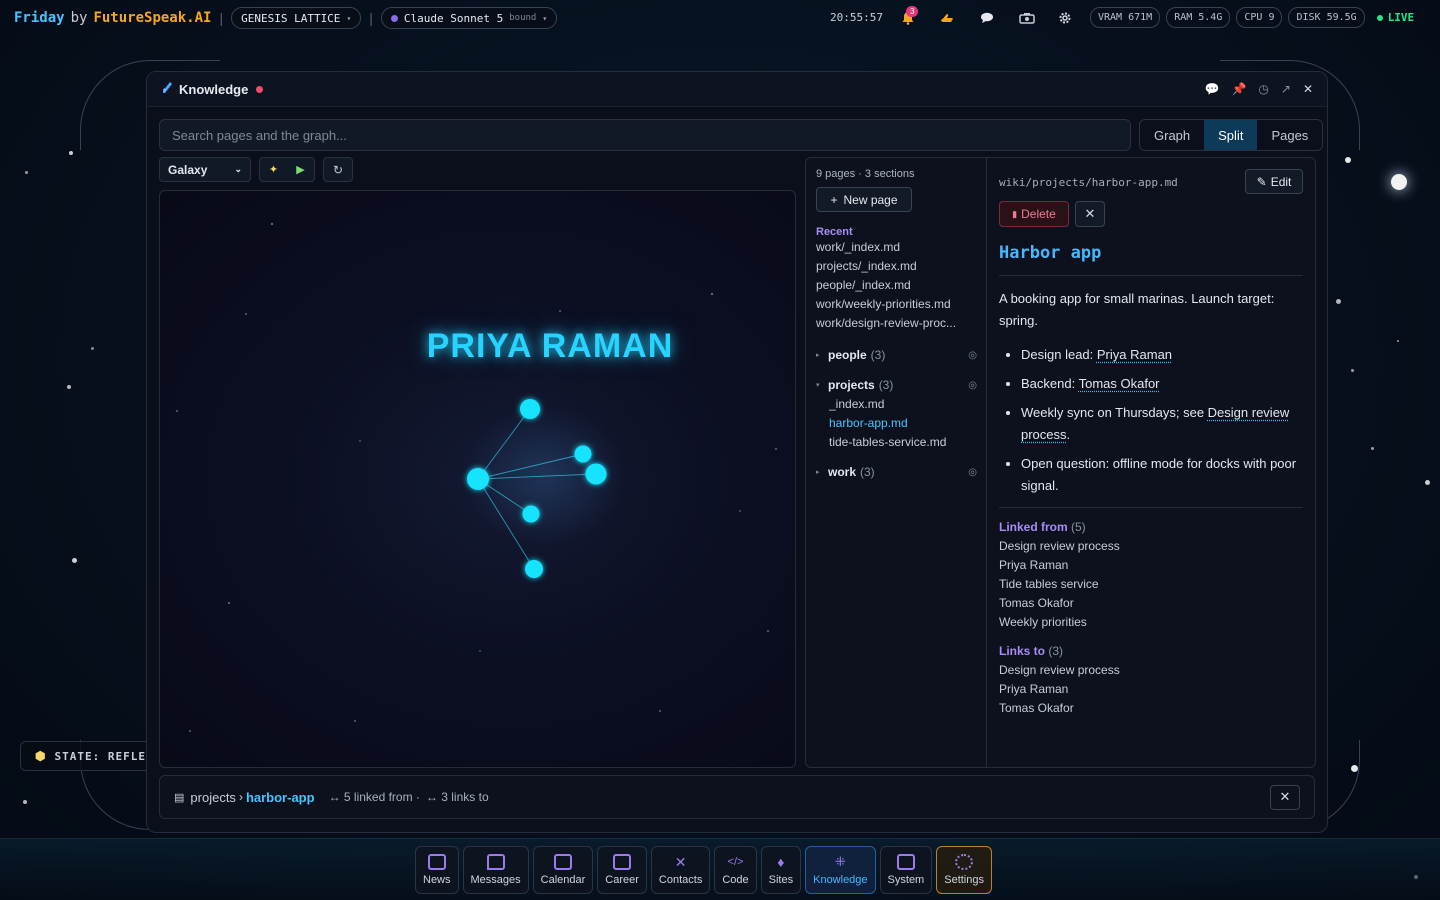  Describe the element at coordinates (291, 18) in the screenshot. I see `workspace-name: GENESIS LATTICE` at that location.